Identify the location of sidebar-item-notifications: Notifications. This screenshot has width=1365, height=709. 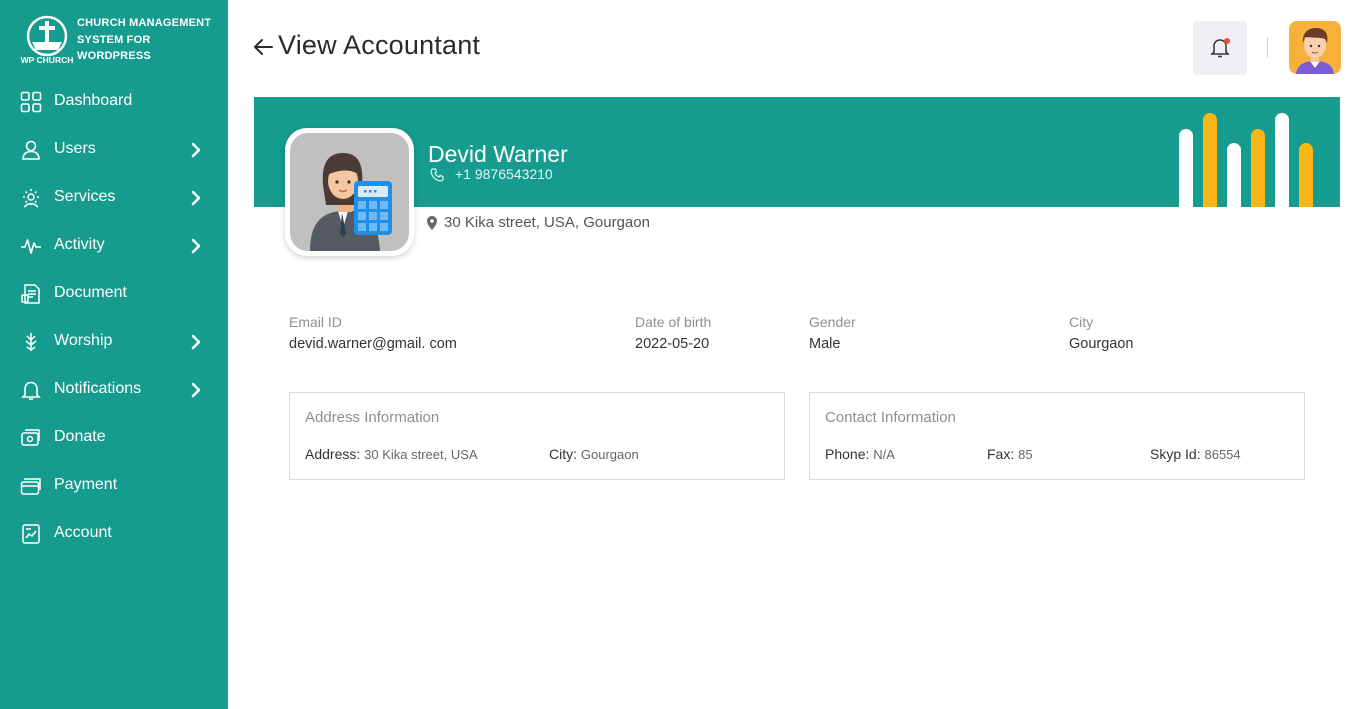
(114, 390).